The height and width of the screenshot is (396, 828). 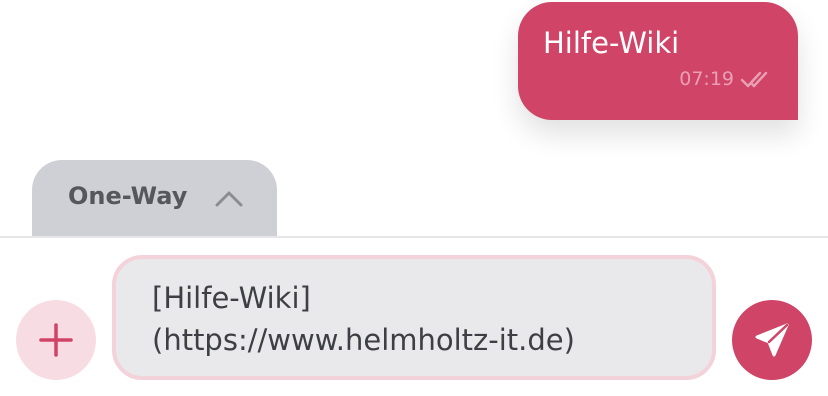 I want to click on plus-icon, so click(x=56, y=340).